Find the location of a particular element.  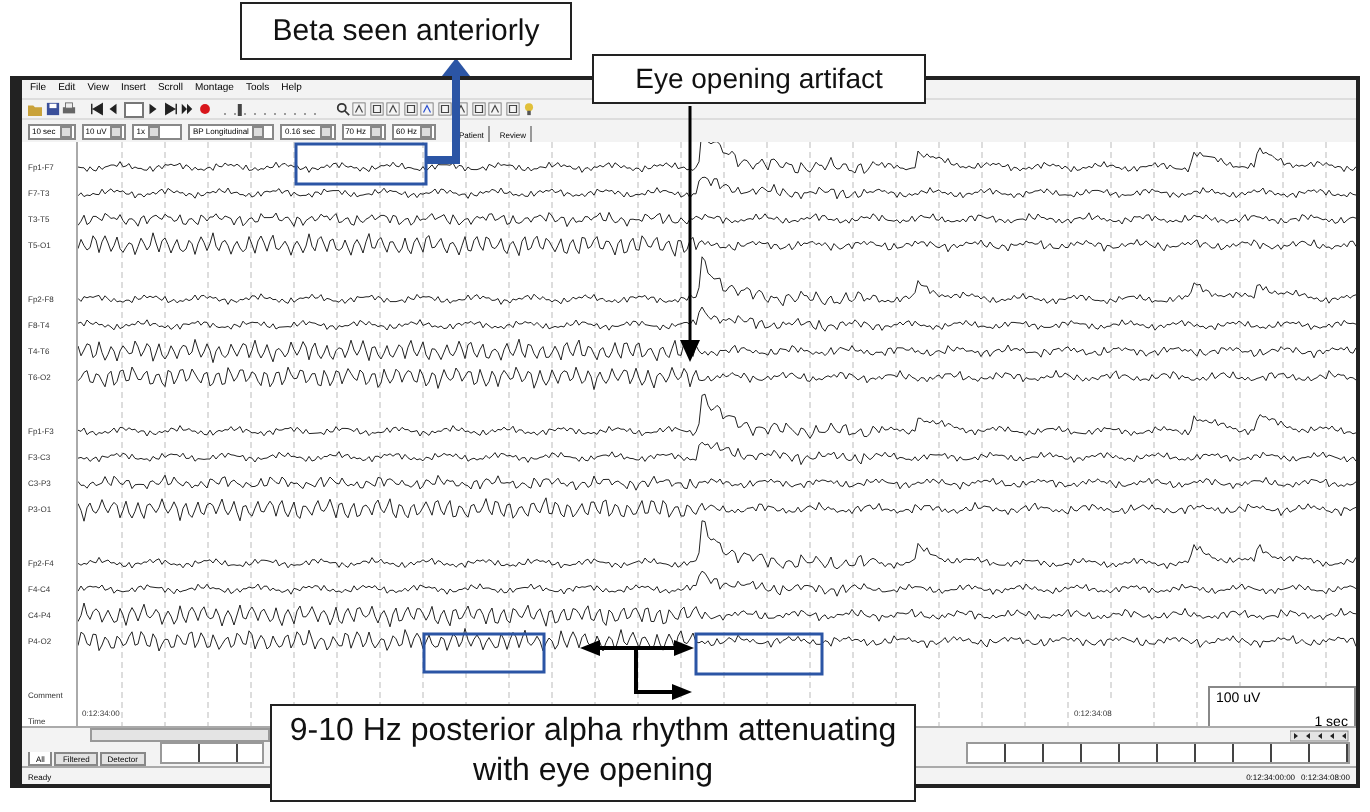

callout: 9-10 Hz posterior alpha rhythm attenuating with eye opening is located at coordinates (593, 753).